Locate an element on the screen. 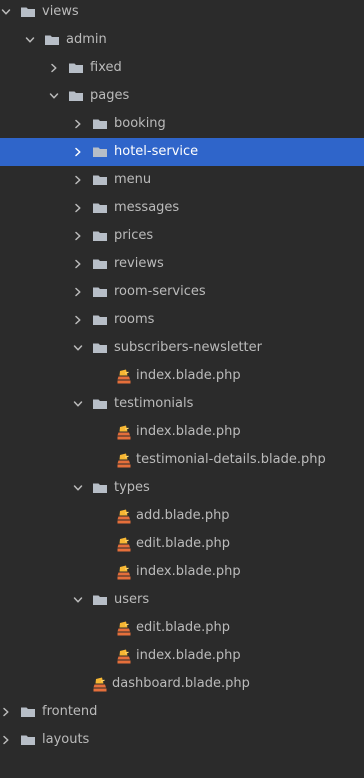 The image size is (364, 778). folder-row: prices is located at coordinates (182, 236).